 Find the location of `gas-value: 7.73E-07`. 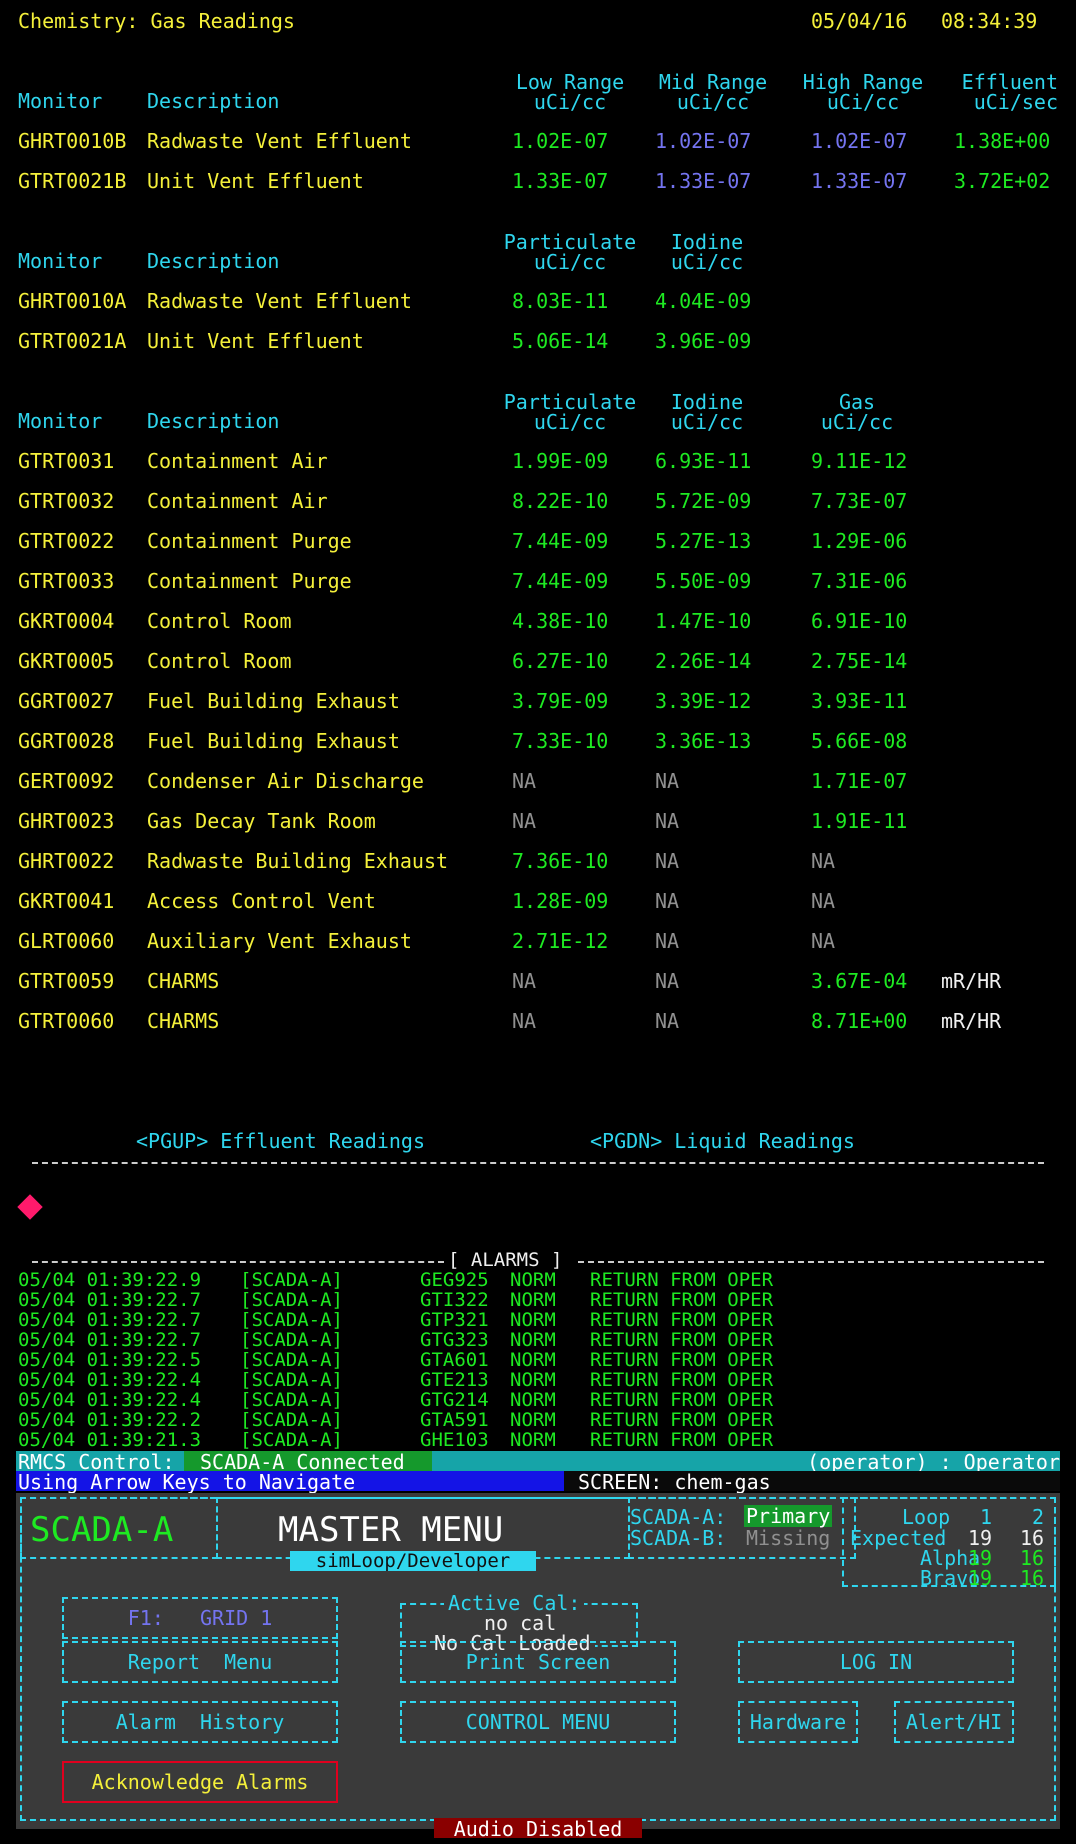

gas-value: 7.73E-07 is located at coordinates (859, 501).